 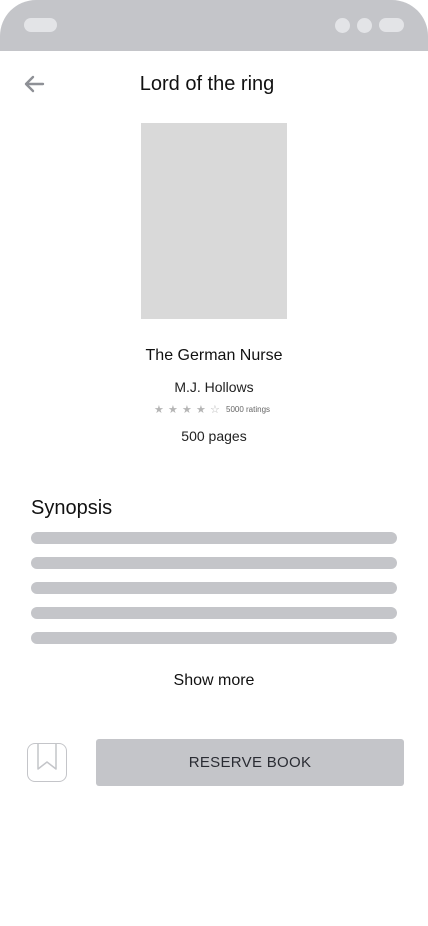 What do you see at coordinates (47, 757) in the screenshot?
I see `bookmark-icon` at bounding box center [47, 757].